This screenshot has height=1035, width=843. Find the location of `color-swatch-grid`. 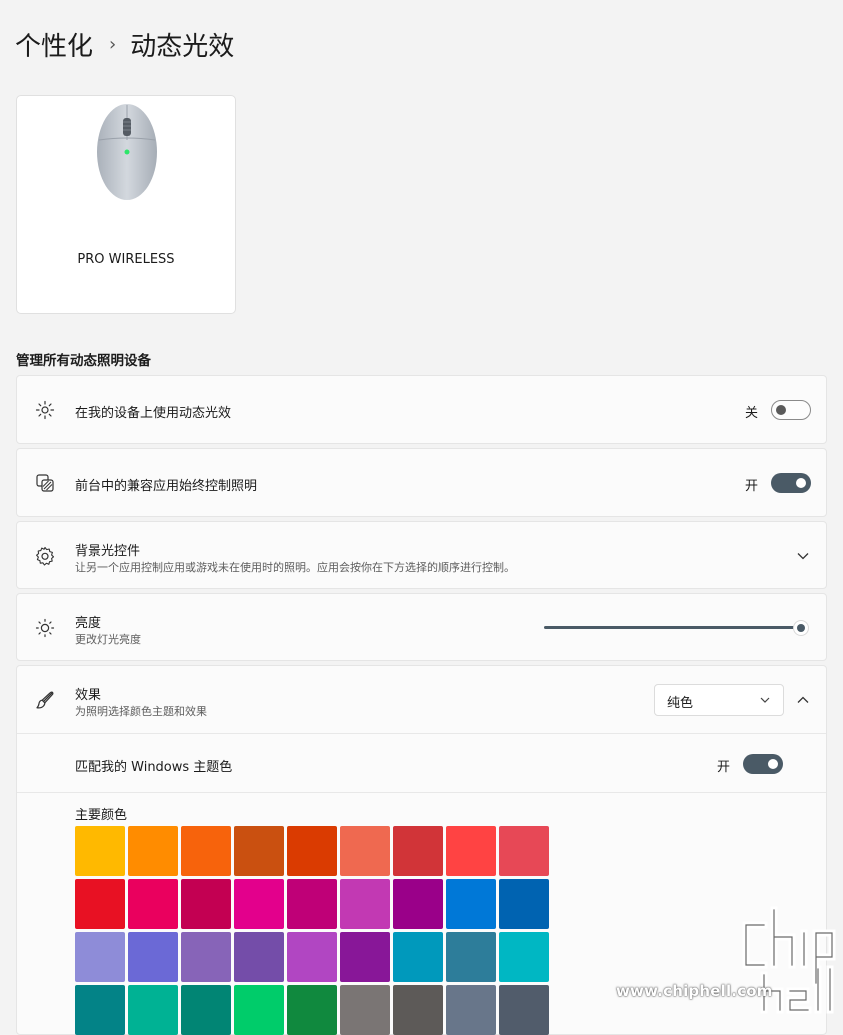

color-swatch-grid is located at coordinates (312, 930).